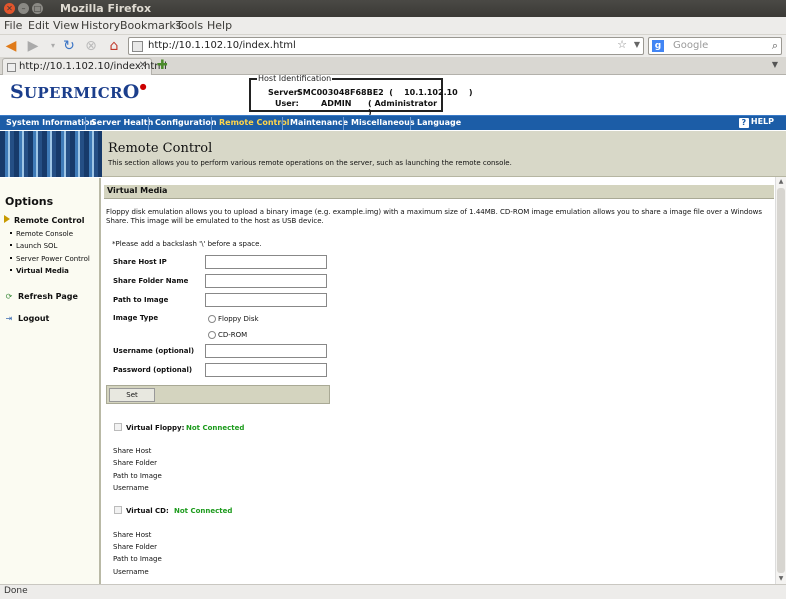 The image size is (786, 599). I want to click on cd-path-to-image-label: Path to Image, so click(137, 559).